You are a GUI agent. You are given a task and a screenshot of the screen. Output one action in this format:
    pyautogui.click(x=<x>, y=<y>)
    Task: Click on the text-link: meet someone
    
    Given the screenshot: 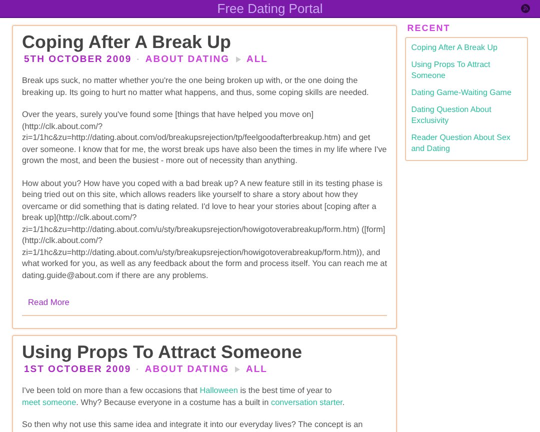 What is the action you would take?
    pyautogui.click(x=49, y=402)
    